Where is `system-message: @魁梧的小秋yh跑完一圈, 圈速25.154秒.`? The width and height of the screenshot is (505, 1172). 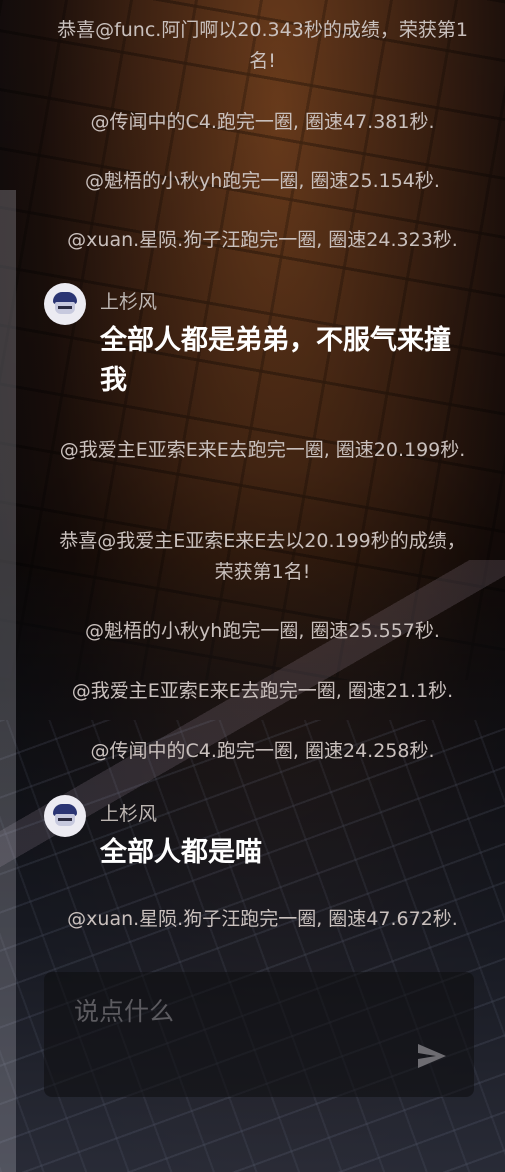 system-message: @魁梧的小秋yh跑完一圈, 圈速25.154秒. is located at coordinates (262, 181).